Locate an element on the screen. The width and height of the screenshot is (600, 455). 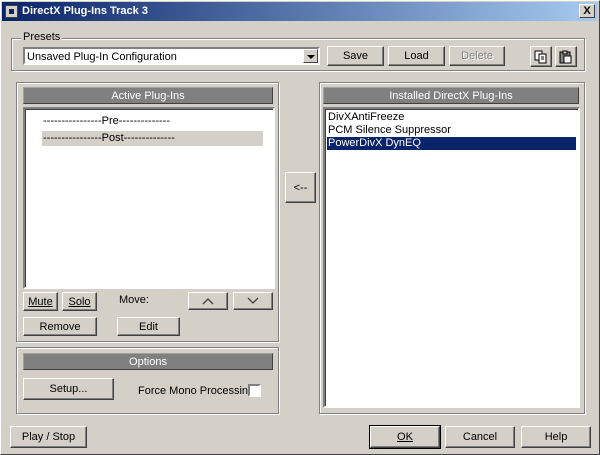
mute-button: Mute is located at coordinates (40, 301).